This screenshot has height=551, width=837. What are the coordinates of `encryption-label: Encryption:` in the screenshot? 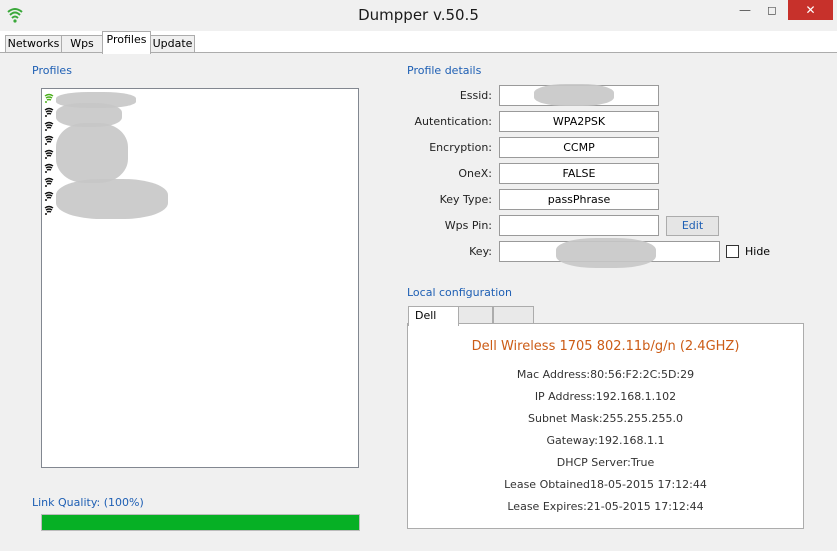 It's located at (460, 147).